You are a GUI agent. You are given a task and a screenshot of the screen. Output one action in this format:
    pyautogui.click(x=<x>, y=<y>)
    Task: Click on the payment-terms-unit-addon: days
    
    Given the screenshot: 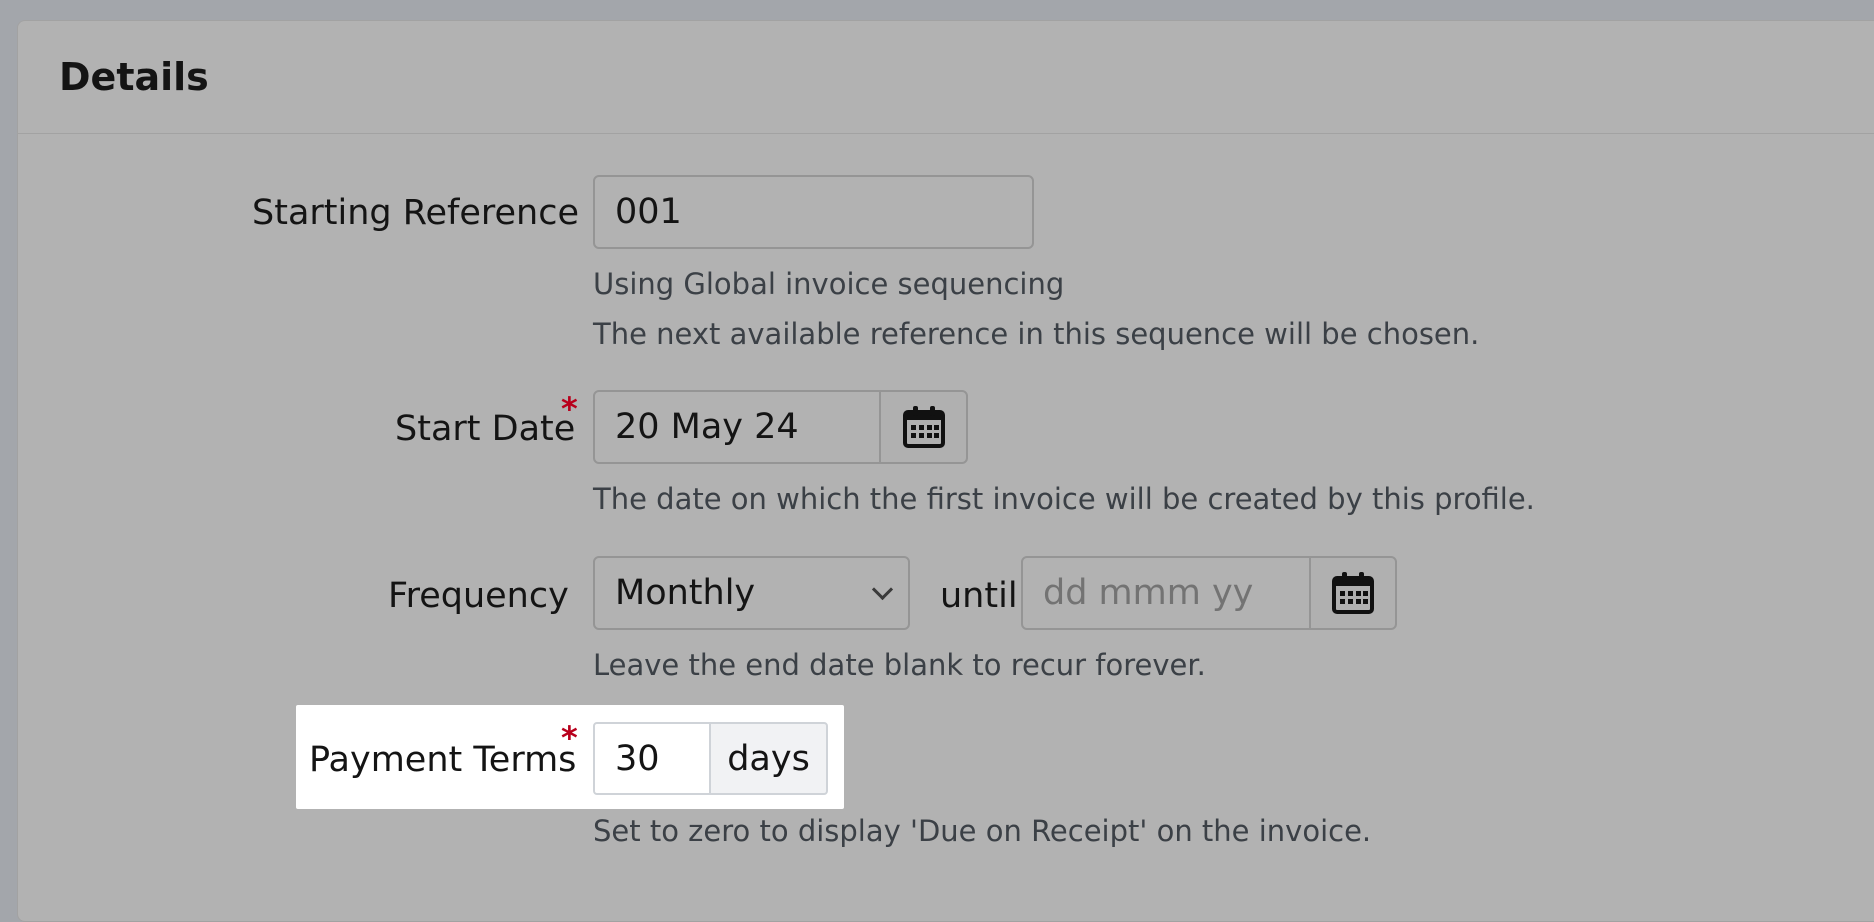 What is the action you would take?
    pyautogui.click(x=768, y=758)
    